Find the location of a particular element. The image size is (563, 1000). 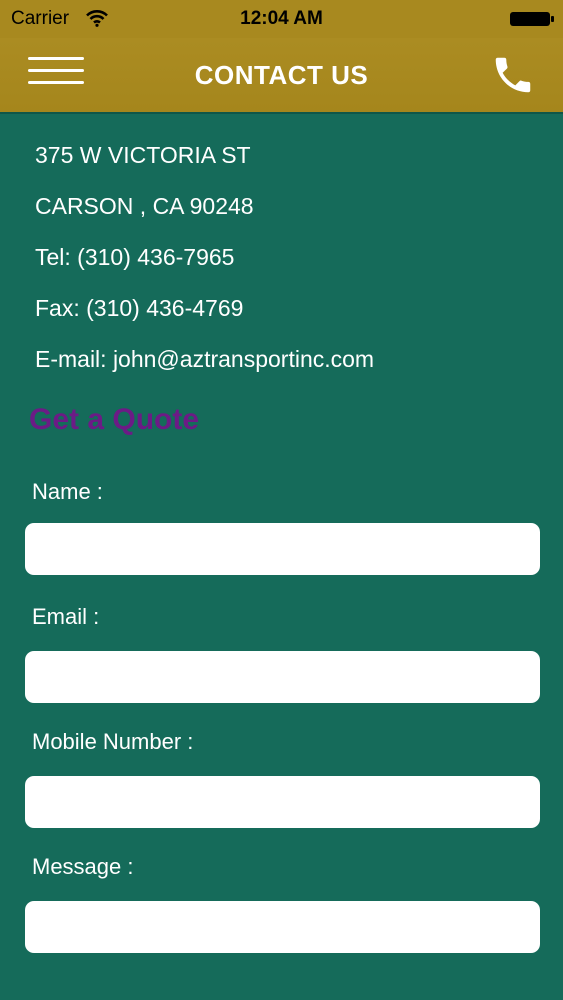

fax-line: Fax: (310) 436-4769 is located at coordinates (139, 308).